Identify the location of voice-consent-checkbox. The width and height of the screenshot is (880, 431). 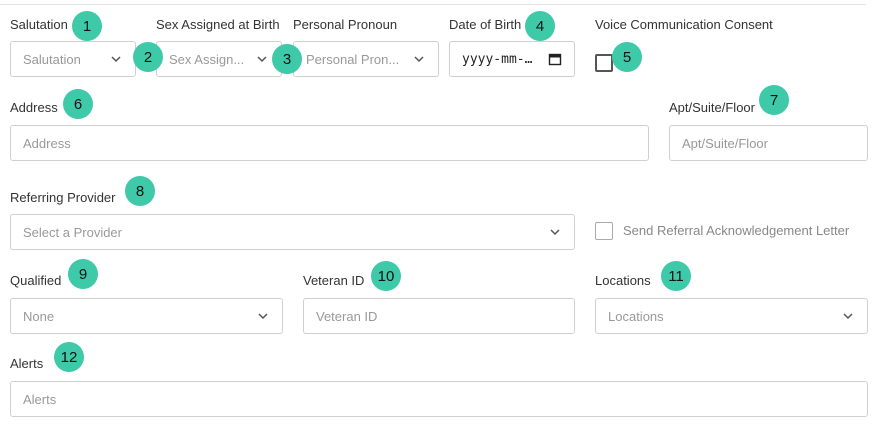
(604, 63).